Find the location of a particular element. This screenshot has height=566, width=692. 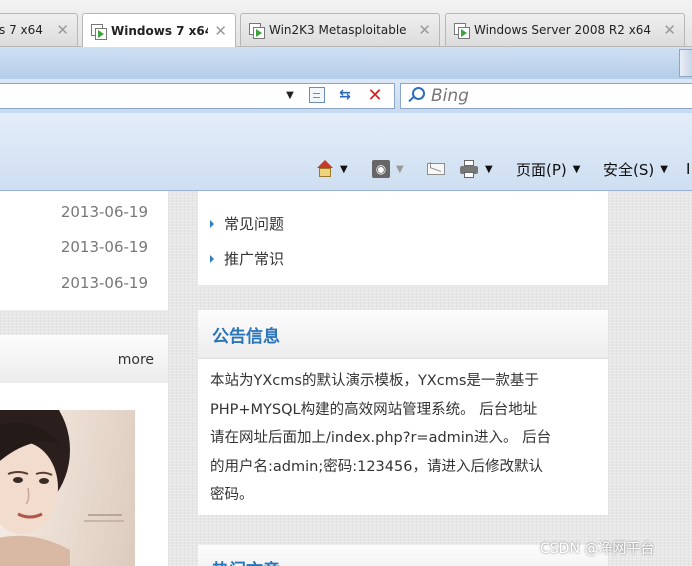

vm-tab-win2k3-metasploitable: Win2K3 Metasploitable ✕ is located at coordinates (340, 29).